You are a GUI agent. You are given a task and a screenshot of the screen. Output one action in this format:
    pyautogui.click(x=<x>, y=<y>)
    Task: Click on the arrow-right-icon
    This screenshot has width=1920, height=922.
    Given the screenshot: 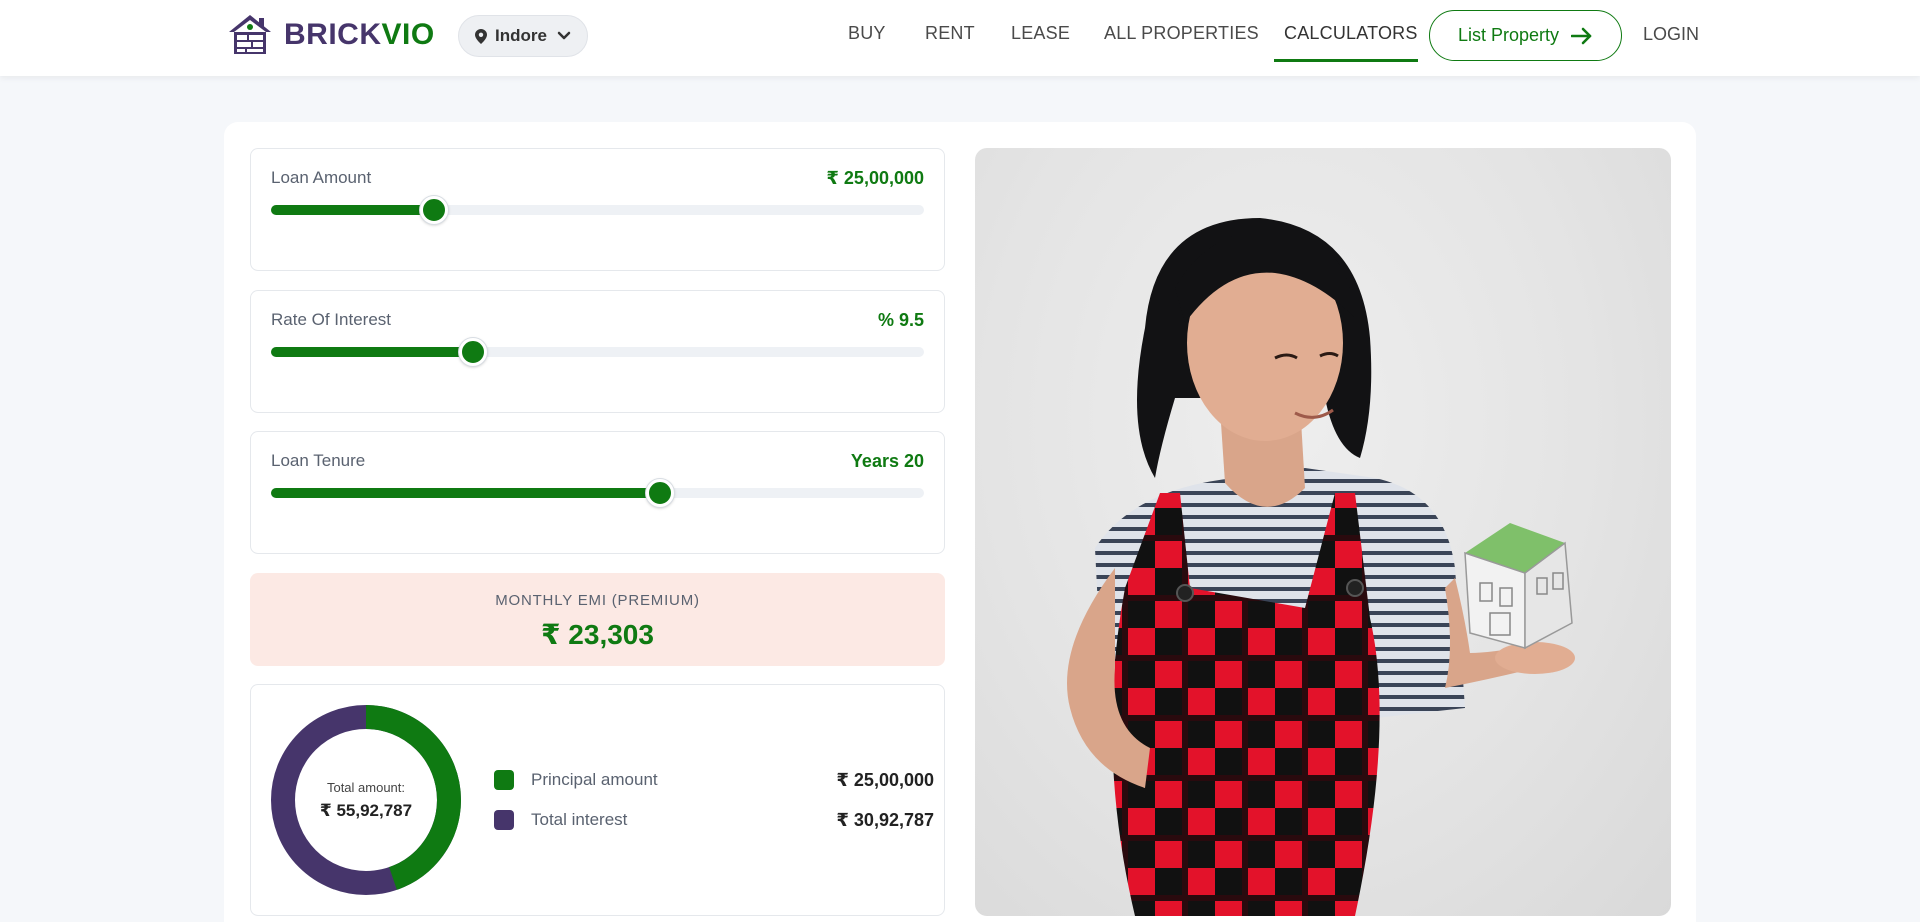 What is the action you would take?
    pyautogui.click(x=1581, y=35)
    